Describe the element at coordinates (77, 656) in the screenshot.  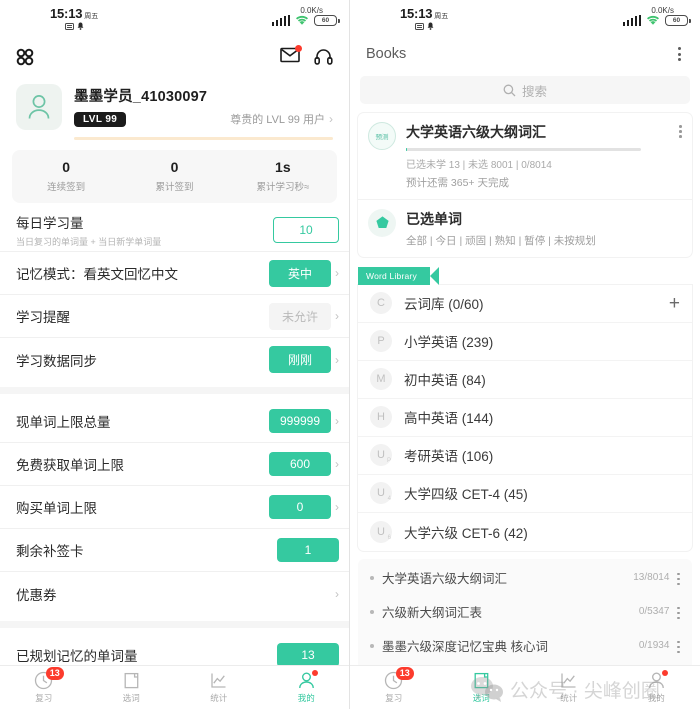
I see `row-title: 已规划记忆的单词量` at that location.